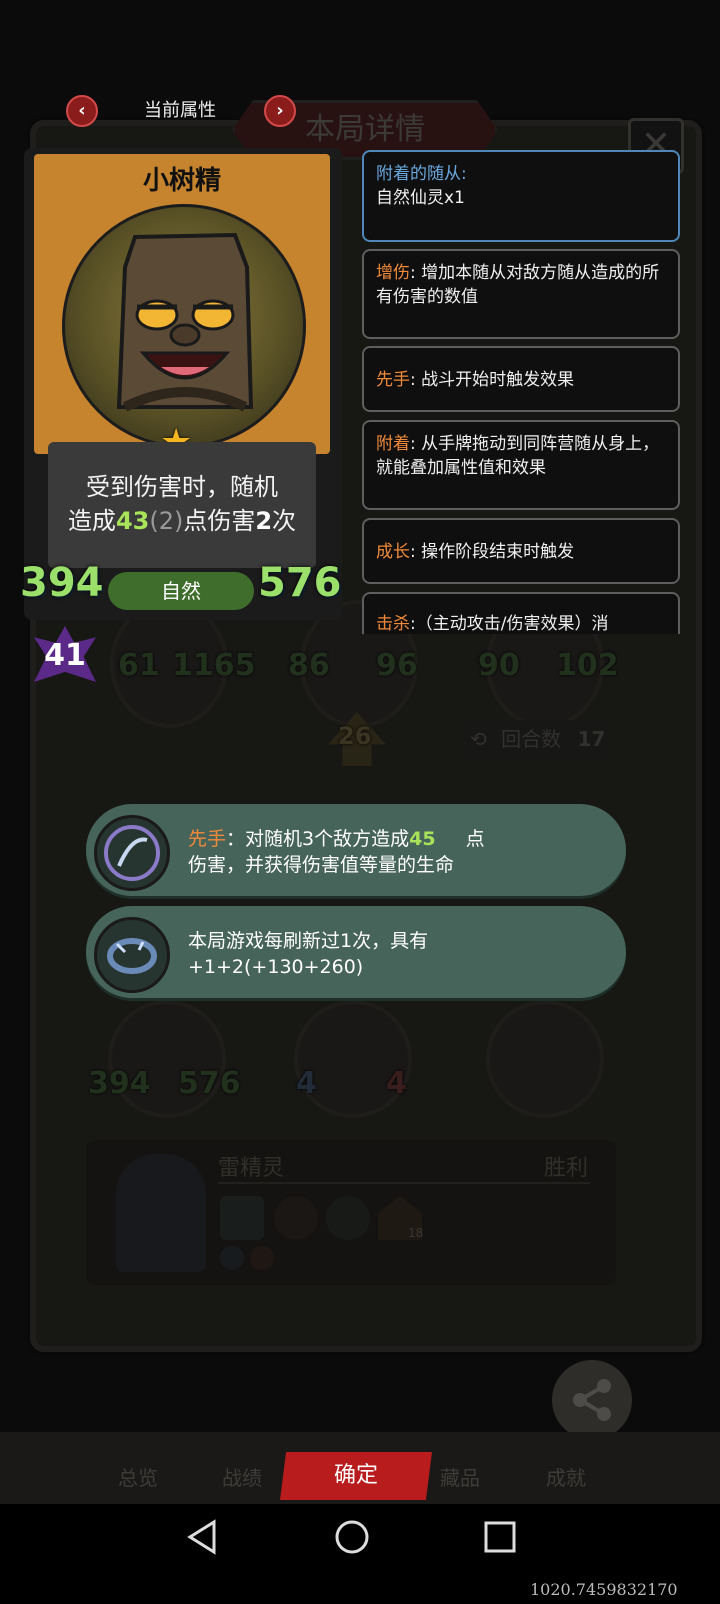  What do you see at coordinates (182, 504) in the screenshot?
I see `ability-description: 受到伤害时，随机 造成43(2)点伤害2次` at bounding box center [182, 504].